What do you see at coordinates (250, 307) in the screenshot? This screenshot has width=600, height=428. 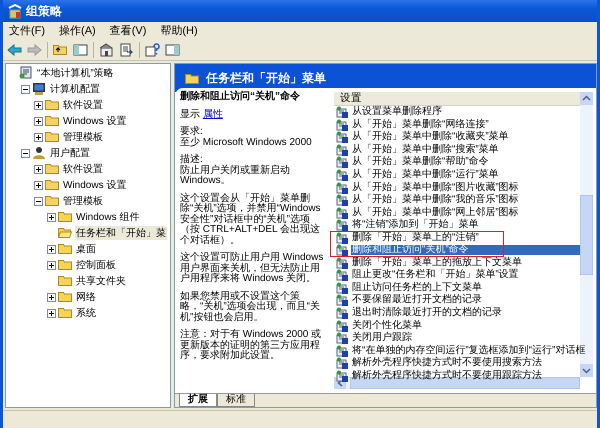 I see `description-text: 如果您禁用或不设置这个策略，“关机”选项会出现，而且“关机”按钮也会启用。` at bounding box center [250, 307].